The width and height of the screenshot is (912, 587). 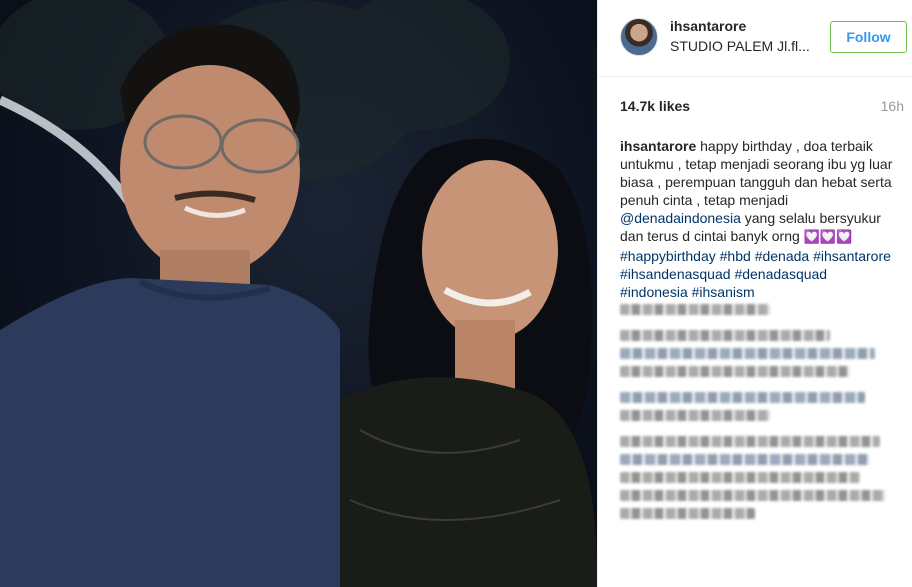 I want to click on post-header: ihsantarore STUDIO PALEM Jl.fl... Follow, so click(x=755, y=38).